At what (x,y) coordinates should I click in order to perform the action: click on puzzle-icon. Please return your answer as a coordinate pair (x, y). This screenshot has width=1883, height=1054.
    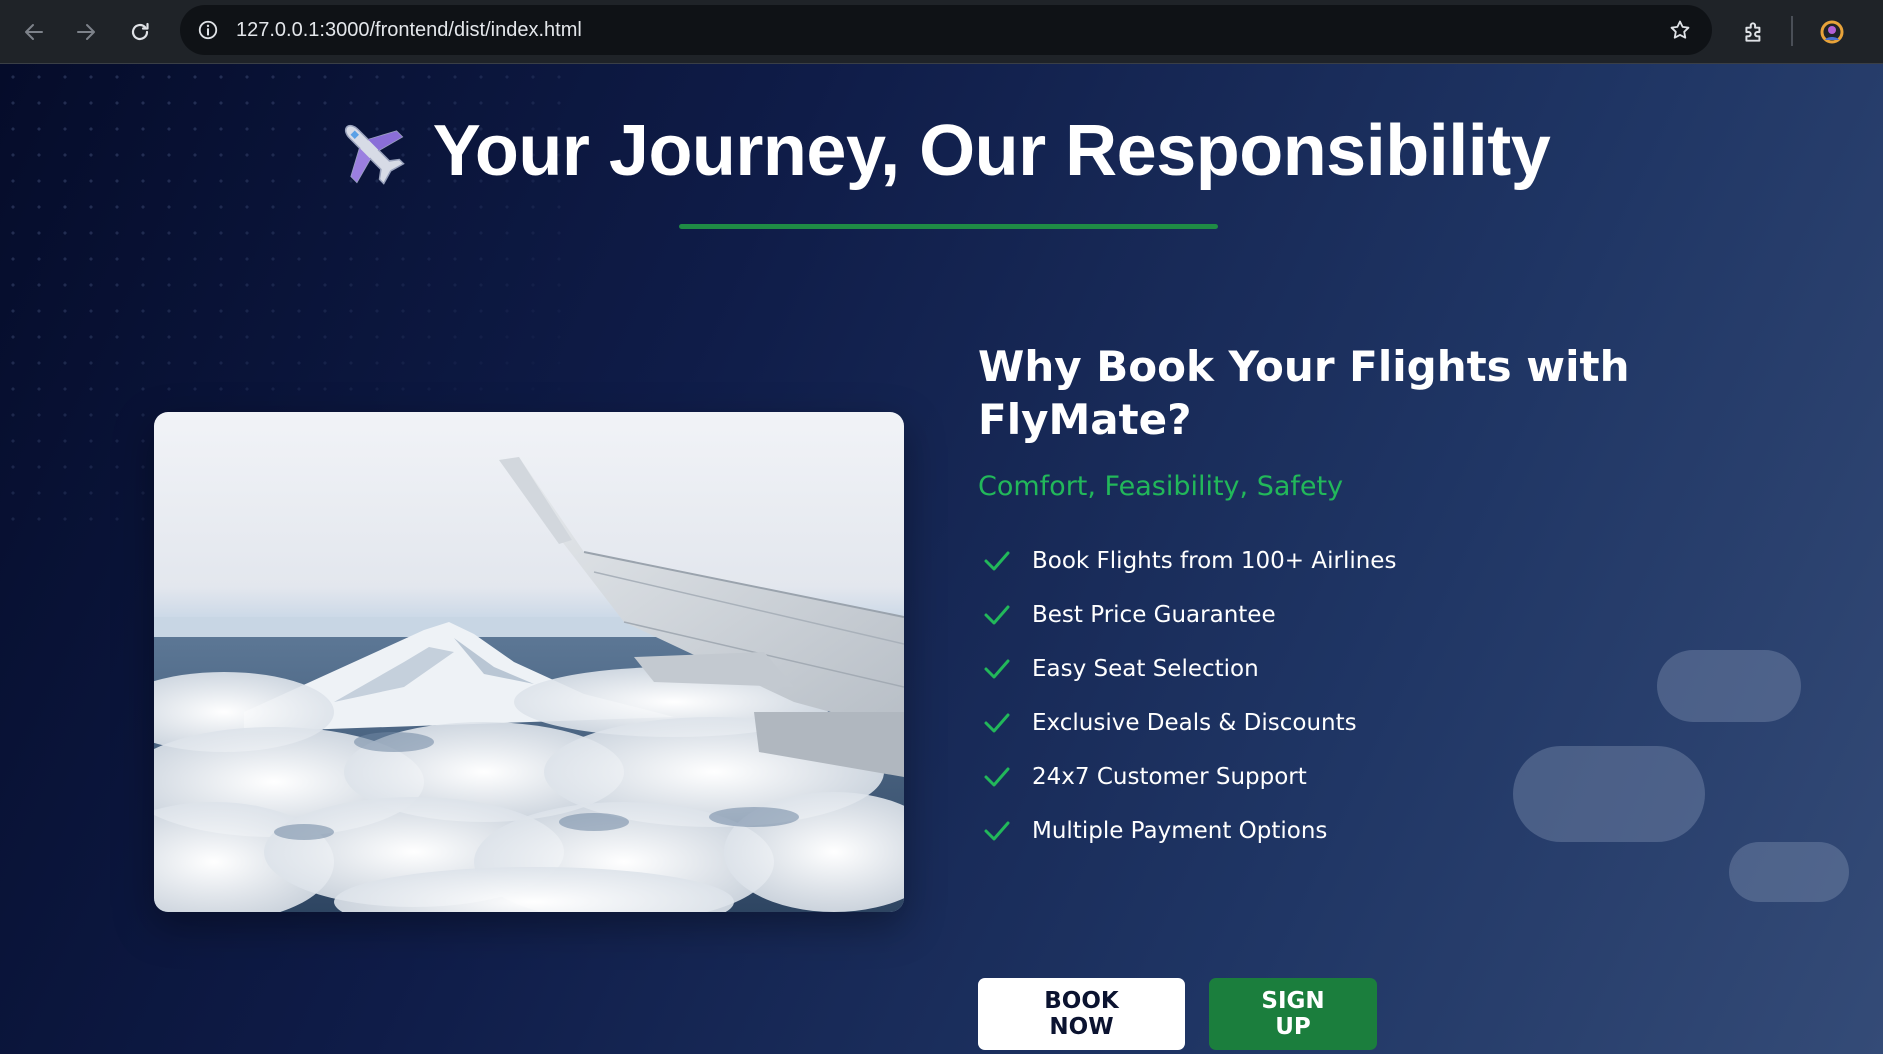
    Looking at the image, I should click on (1753, 32).